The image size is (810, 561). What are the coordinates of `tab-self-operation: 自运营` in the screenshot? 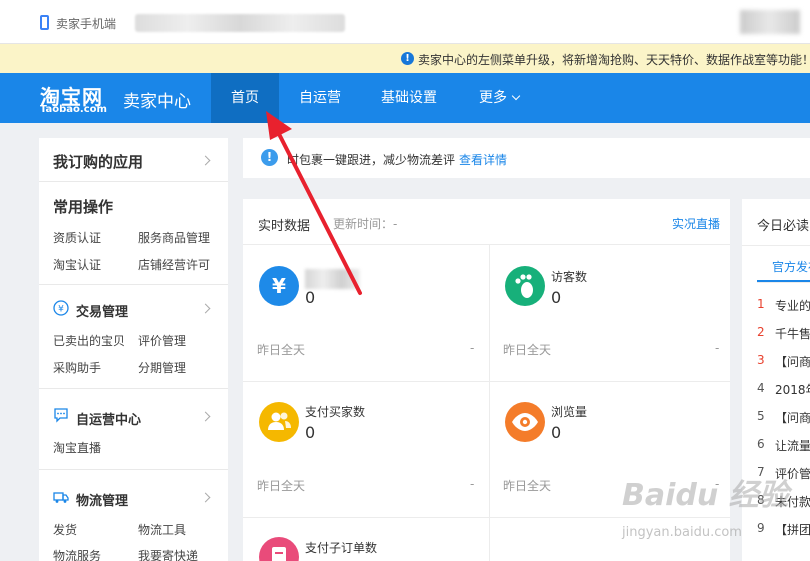 It's located at (320, 98).